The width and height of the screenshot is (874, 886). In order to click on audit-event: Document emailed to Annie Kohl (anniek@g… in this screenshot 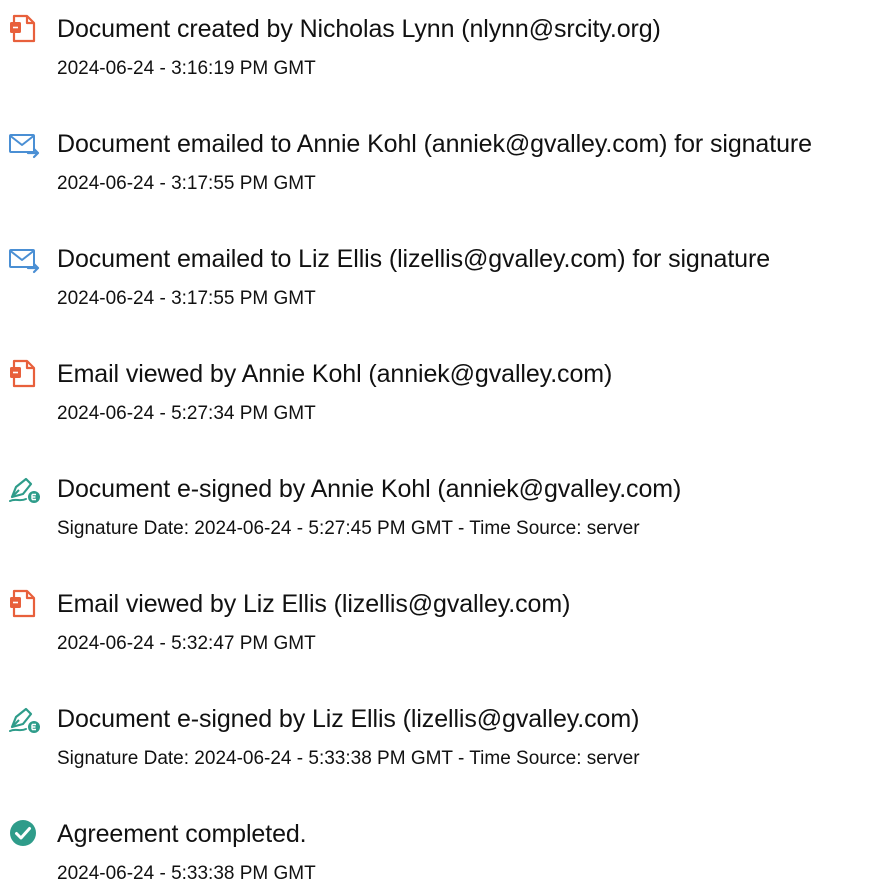, I will do `click(437, 155)`.